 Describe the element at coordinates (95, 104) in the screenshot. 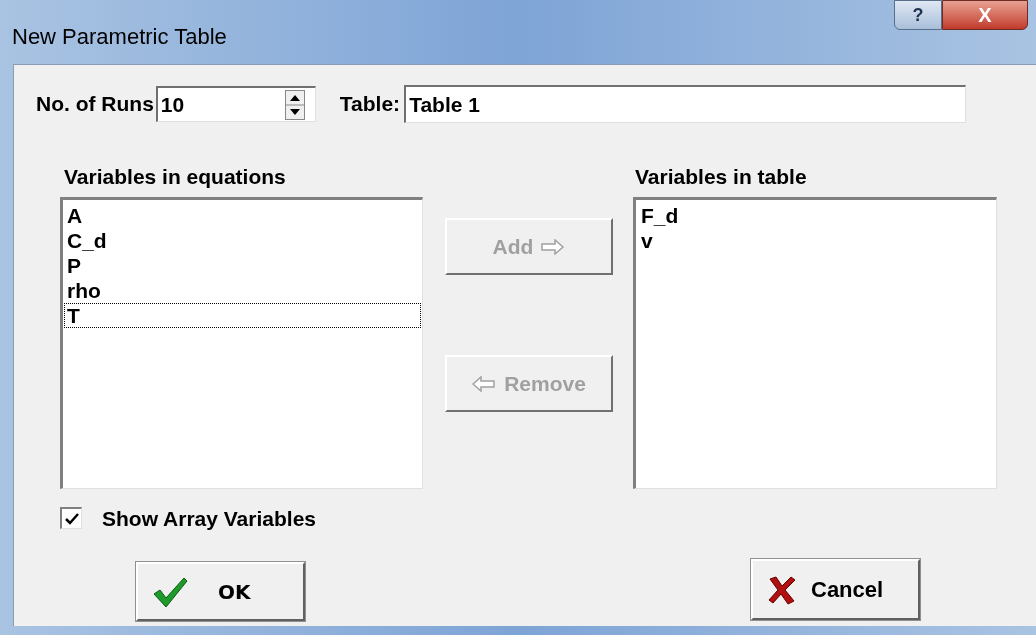

I see `runs-label: No. of Runs` at that location.